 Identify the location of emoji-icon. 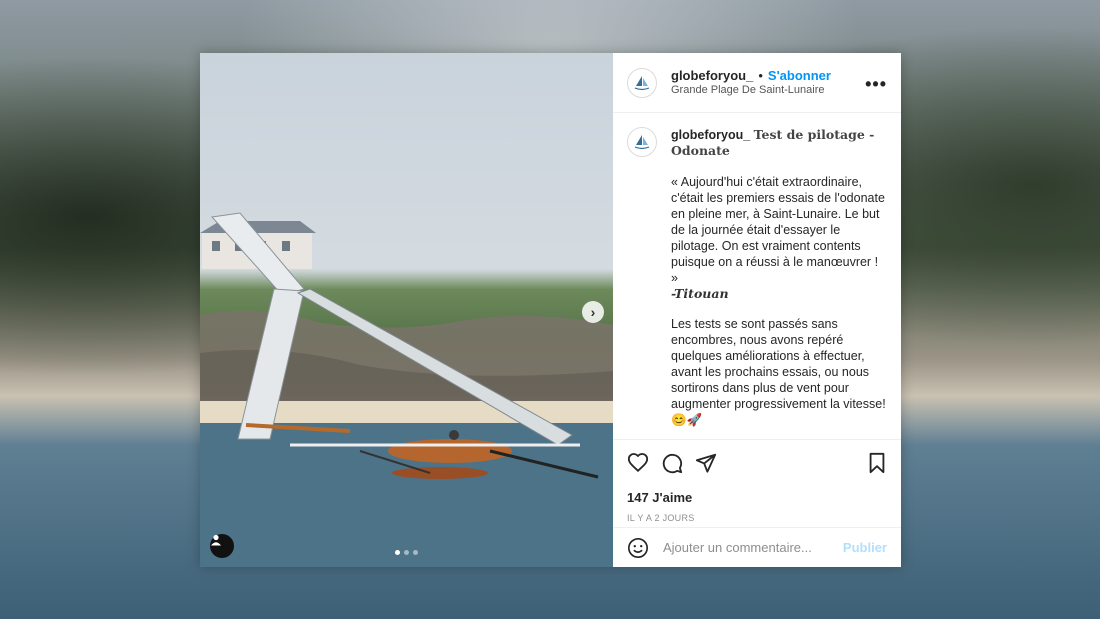
(638, 548).